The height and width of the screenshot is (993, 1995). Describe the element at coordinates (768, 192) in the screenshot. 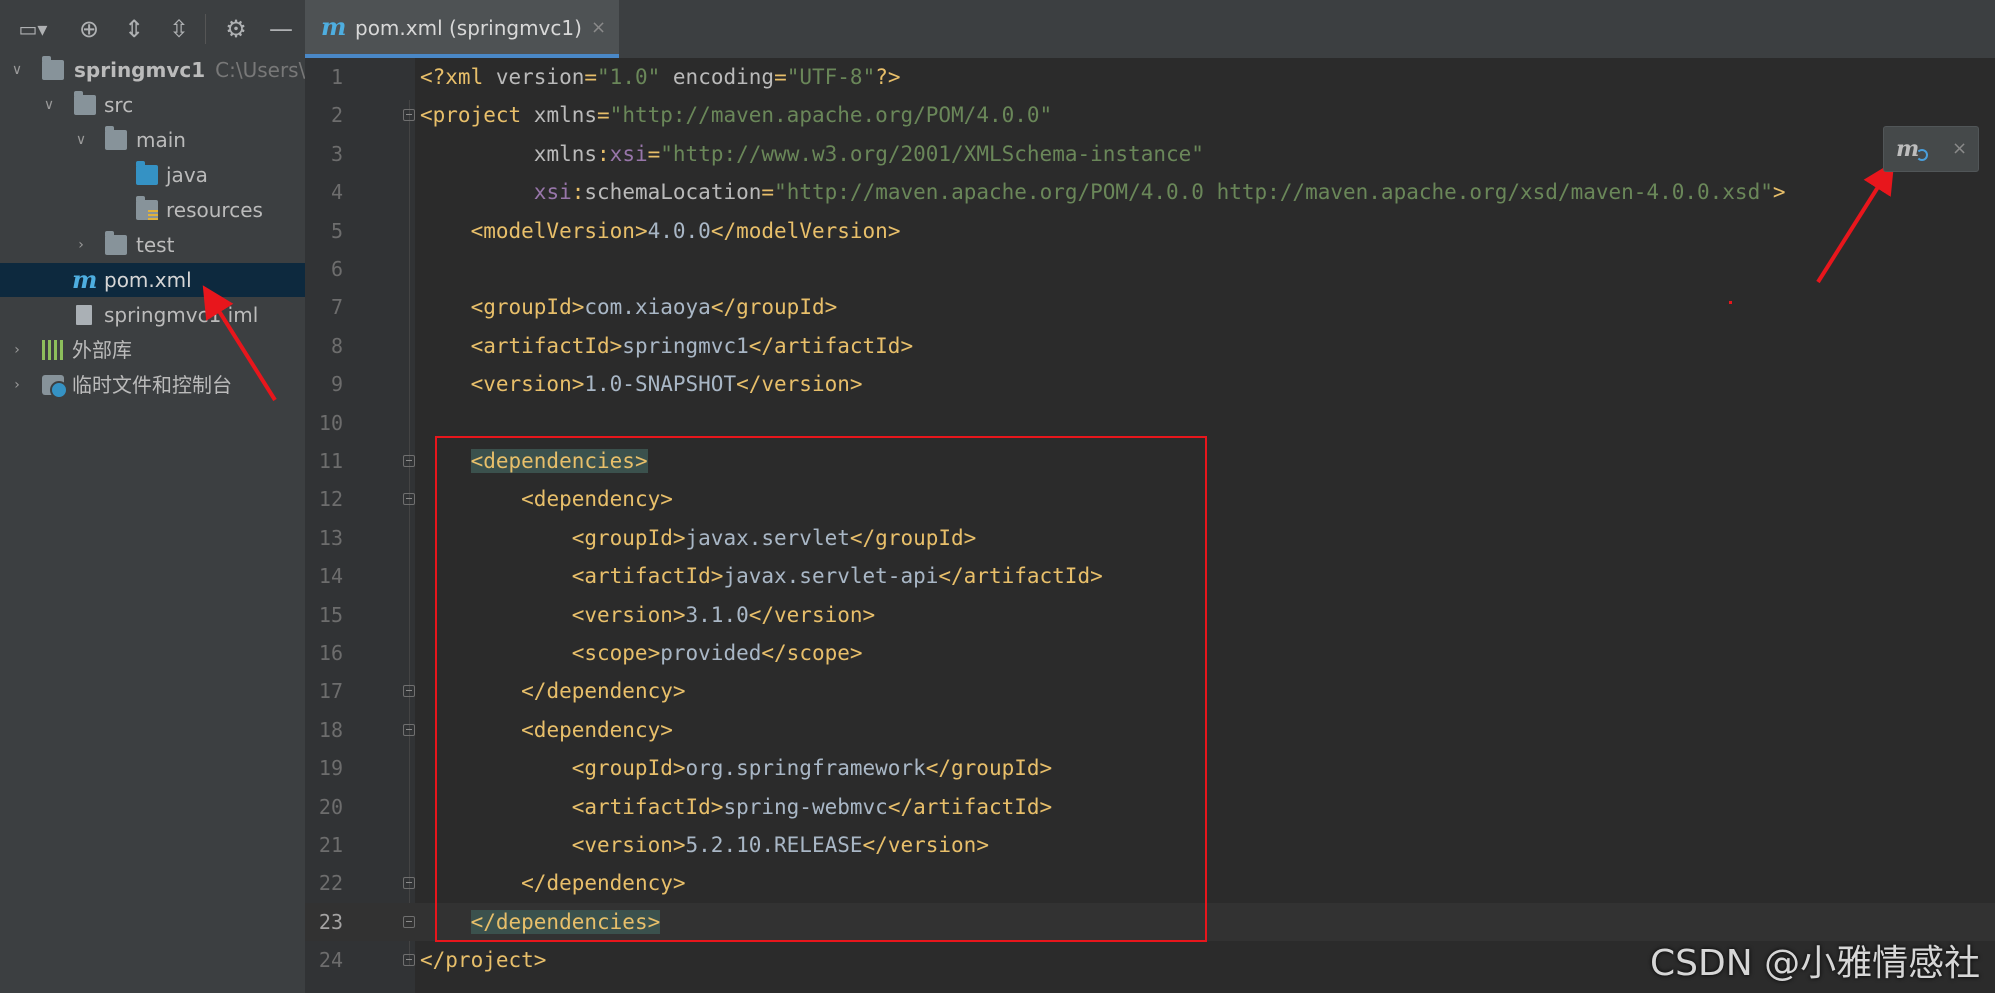

I see `code-token: =` at that location.